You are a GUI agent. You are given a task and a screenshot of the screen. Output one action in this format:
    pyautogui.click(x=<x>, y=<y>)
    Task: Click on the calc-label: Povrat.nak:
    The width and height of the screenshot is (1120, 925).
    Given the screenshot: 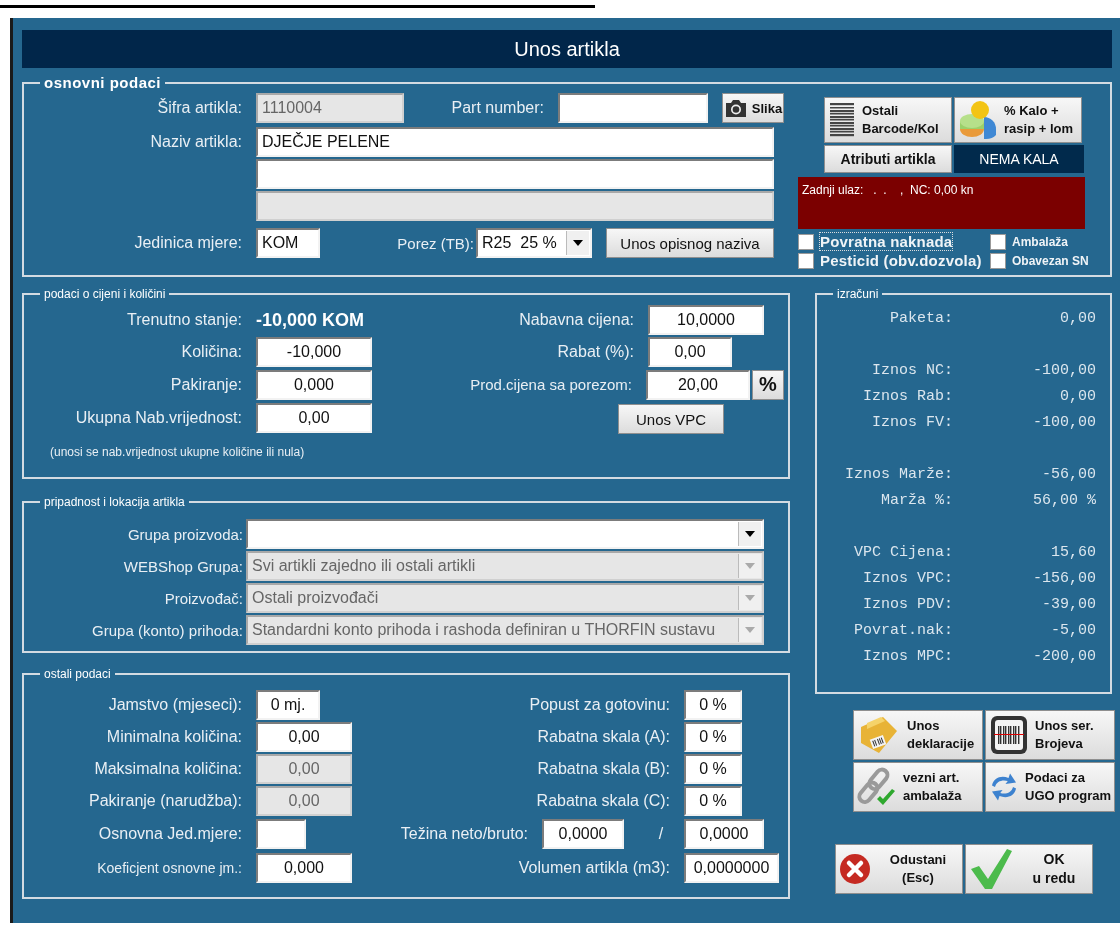 What is the action you would take?
    pyautogui.click(x=902, y=630)
    